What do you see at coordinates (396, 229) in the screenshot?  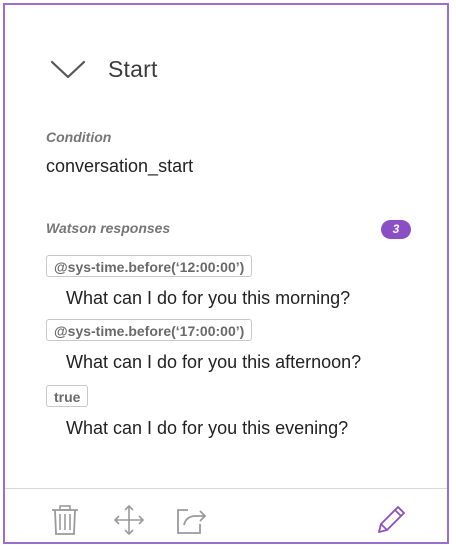 I see `responses-count-badge: 3` at bounding box center [396, 229].